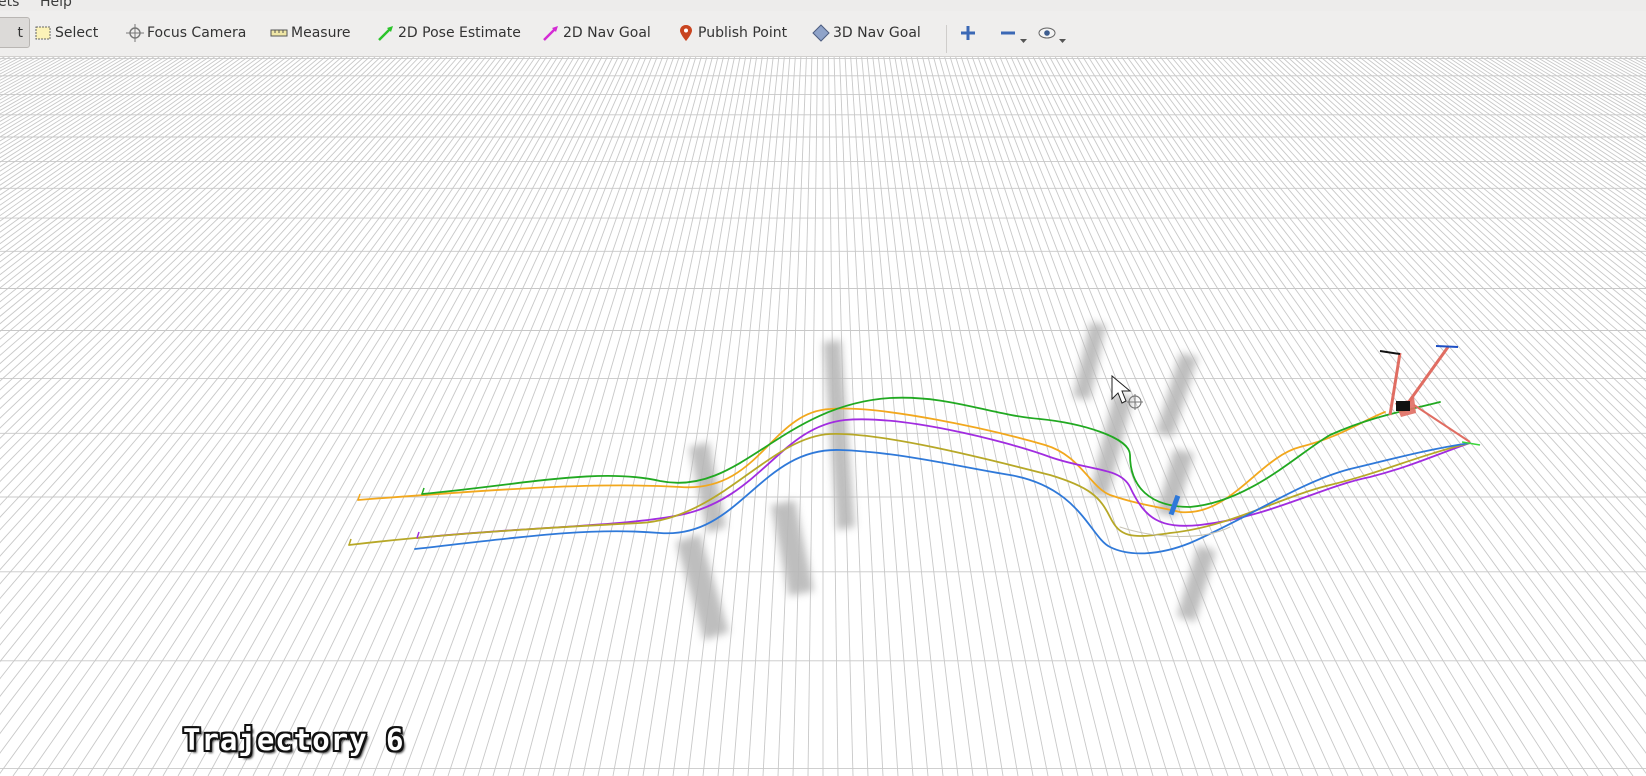 The image size is (1646, 776). Describe the element at coordinates (15, 32) in the screenshot. I see `interact-tool: t` at that location.